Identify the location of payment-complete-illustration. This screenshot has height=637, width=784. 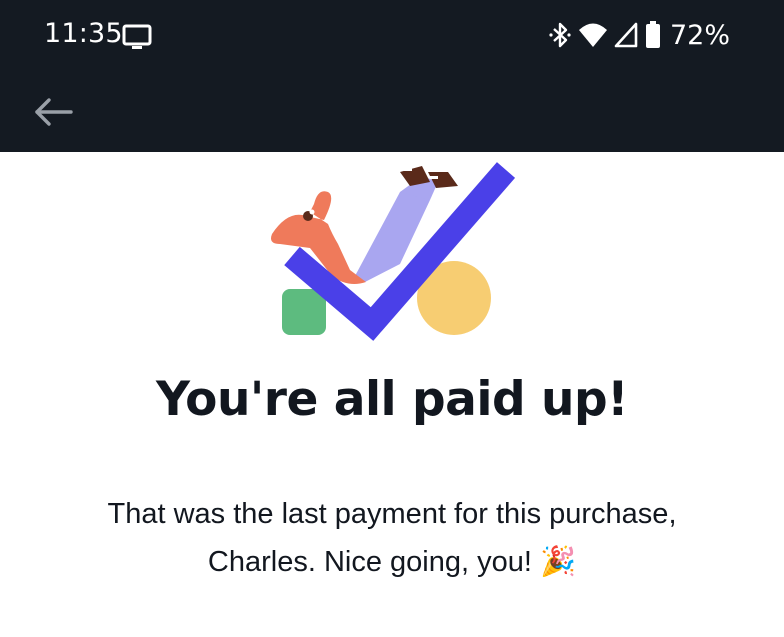
(395, 247).